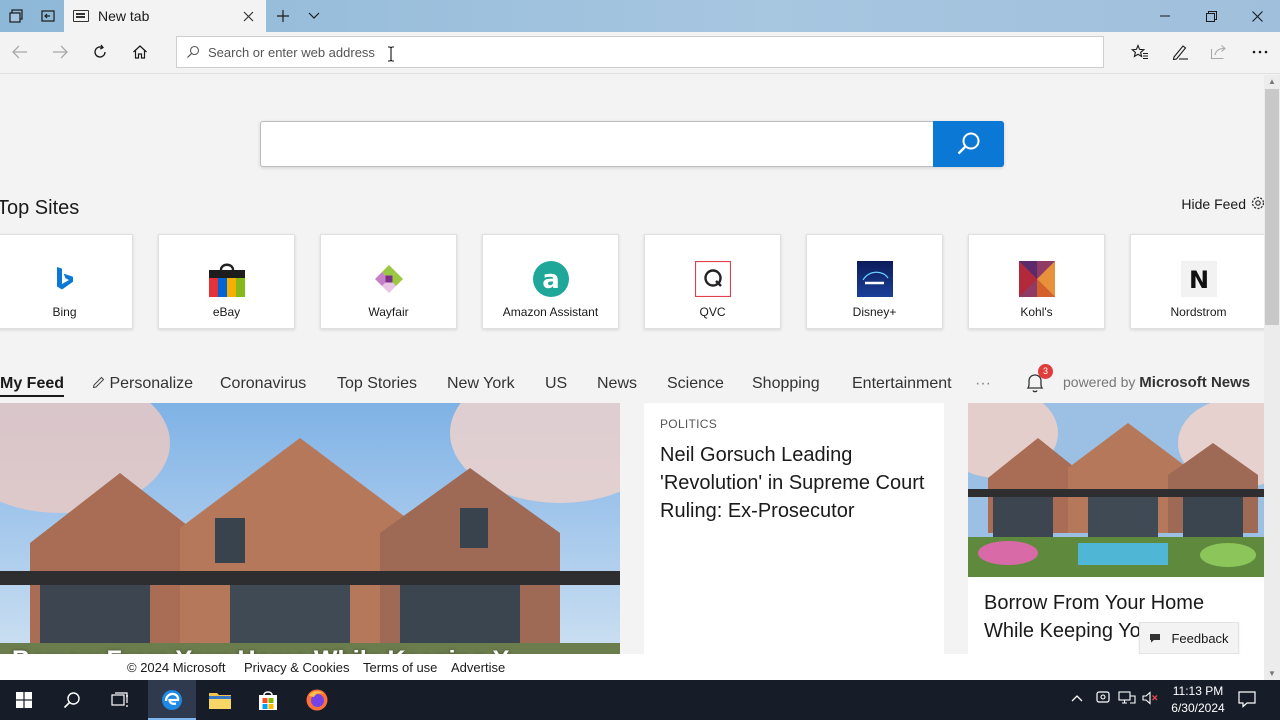 The height and width of the screenshot is (720, 1280). I want to click on more-menu-button, so click(1260, 52).